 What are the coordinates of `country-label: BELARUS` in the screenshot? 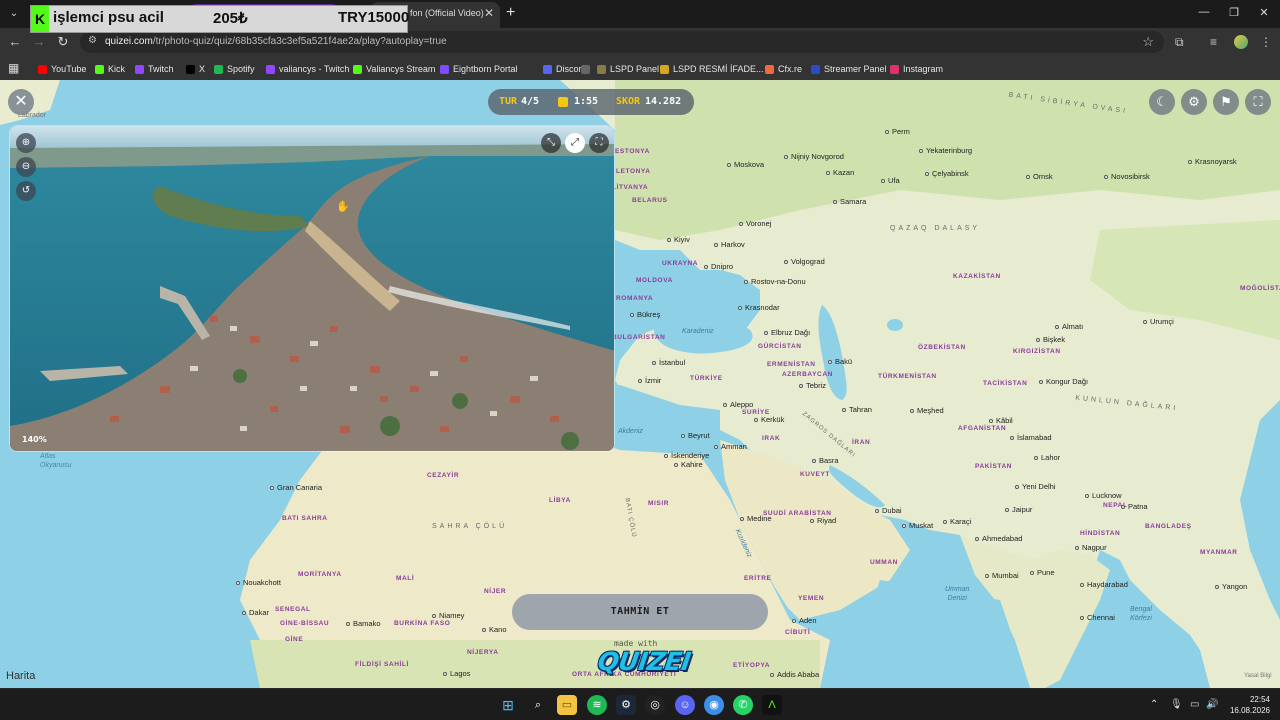 It's located at (650, 200).